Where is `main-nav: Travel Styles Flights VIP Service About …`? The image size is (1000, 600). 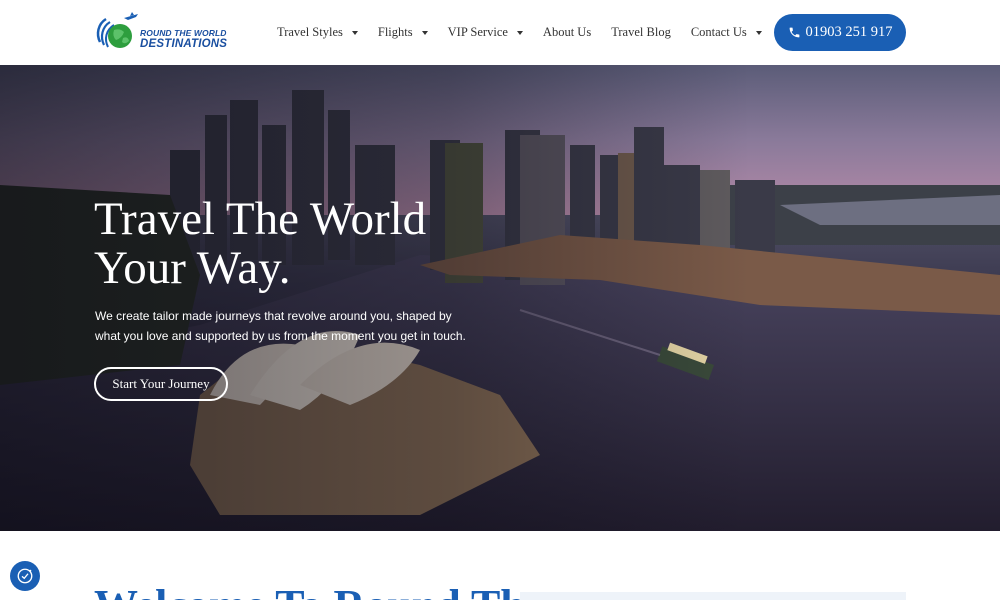 main-nav: Travel Styles Flights VIP Service About … is located at coordinates (529, 32).